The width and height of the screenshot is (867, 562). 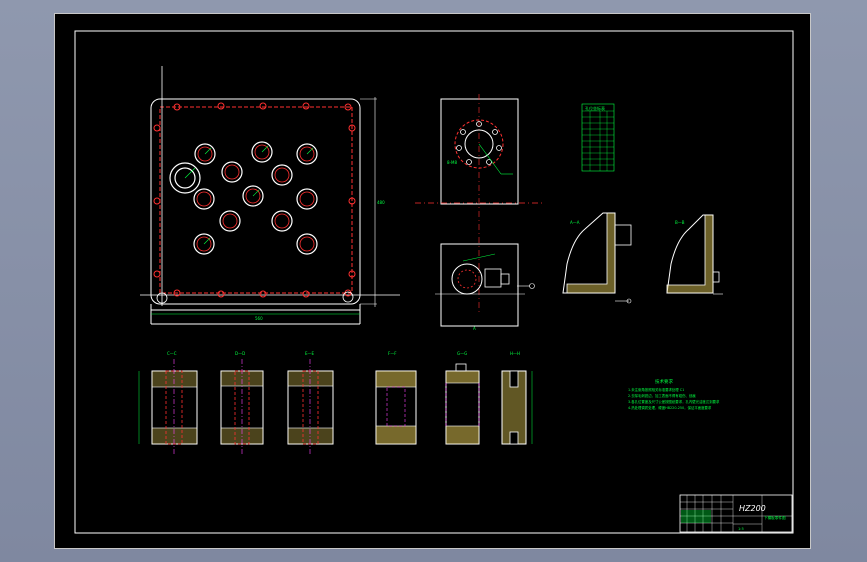 What do you see at coordinates (479, 151) in the screenshot?
I see `side-view-outline` at bounding box center [479, 151].